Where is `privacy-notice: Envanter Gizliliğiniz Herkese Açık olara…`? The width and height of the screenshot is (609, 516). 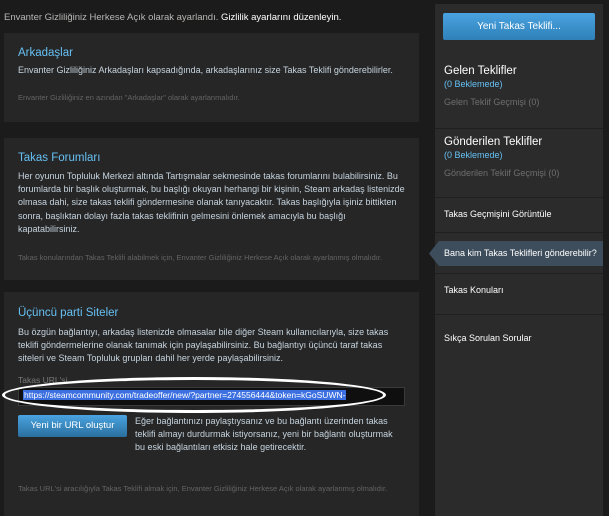
privacy-notice: Envanter Gizliliğiniz Herkese Açık olara… is located at coordinates (214, 17).